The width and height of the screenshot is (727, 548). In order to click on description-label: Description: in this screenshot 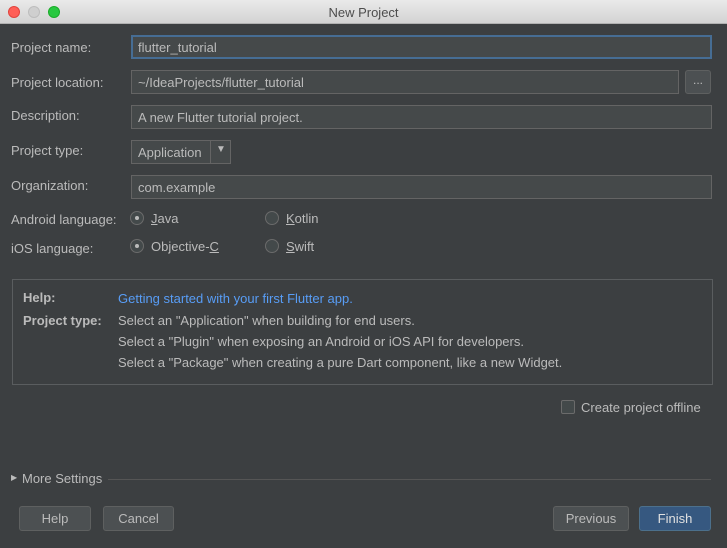, I will do `click(45, 115)`.